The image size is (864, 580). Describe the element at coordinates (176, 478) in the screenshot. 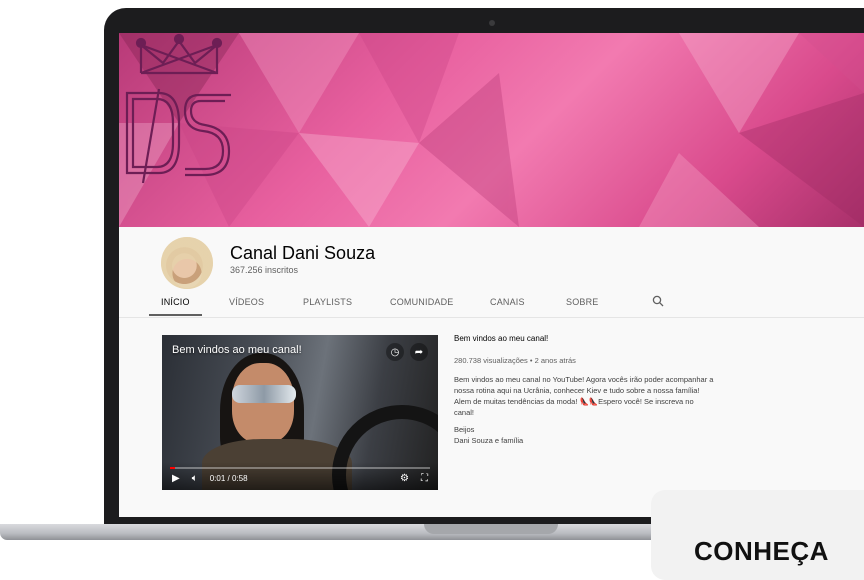

I see `play-icon: ▶` at that location.